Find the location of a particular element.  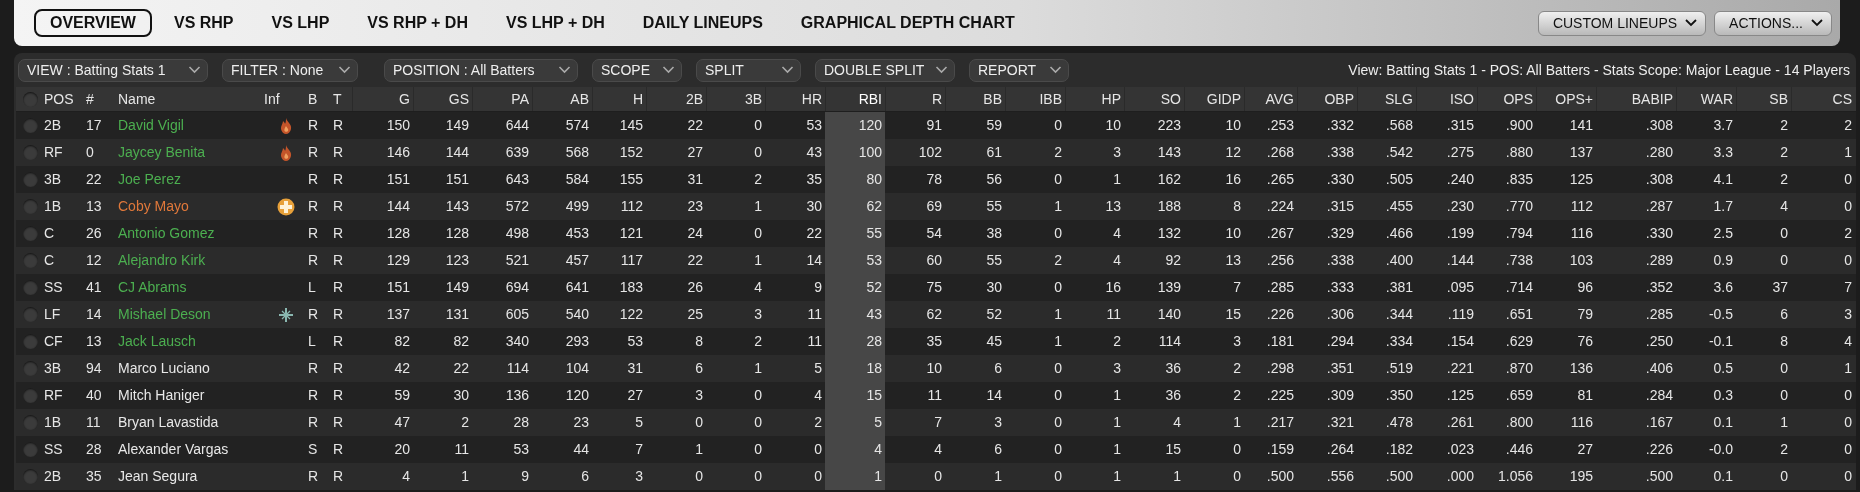

column-header: POS is located at coordinates (65, 99).